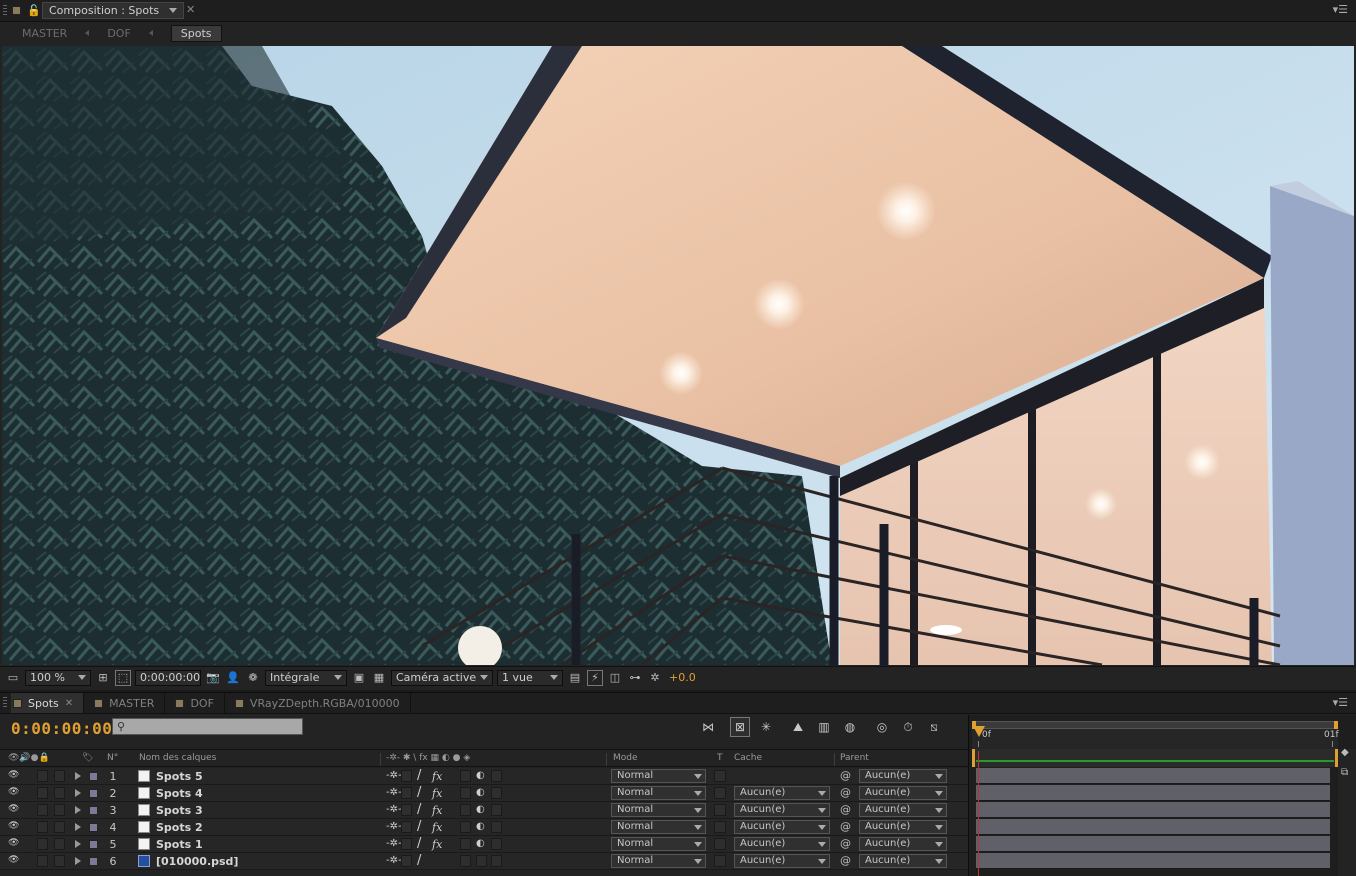 This screenshot has height=876, width=1356. What do you see at coordinates (1155, 739) in the screenshot?
I see `time-ruler: 0f 01f` at bounding box center [1155, 739].